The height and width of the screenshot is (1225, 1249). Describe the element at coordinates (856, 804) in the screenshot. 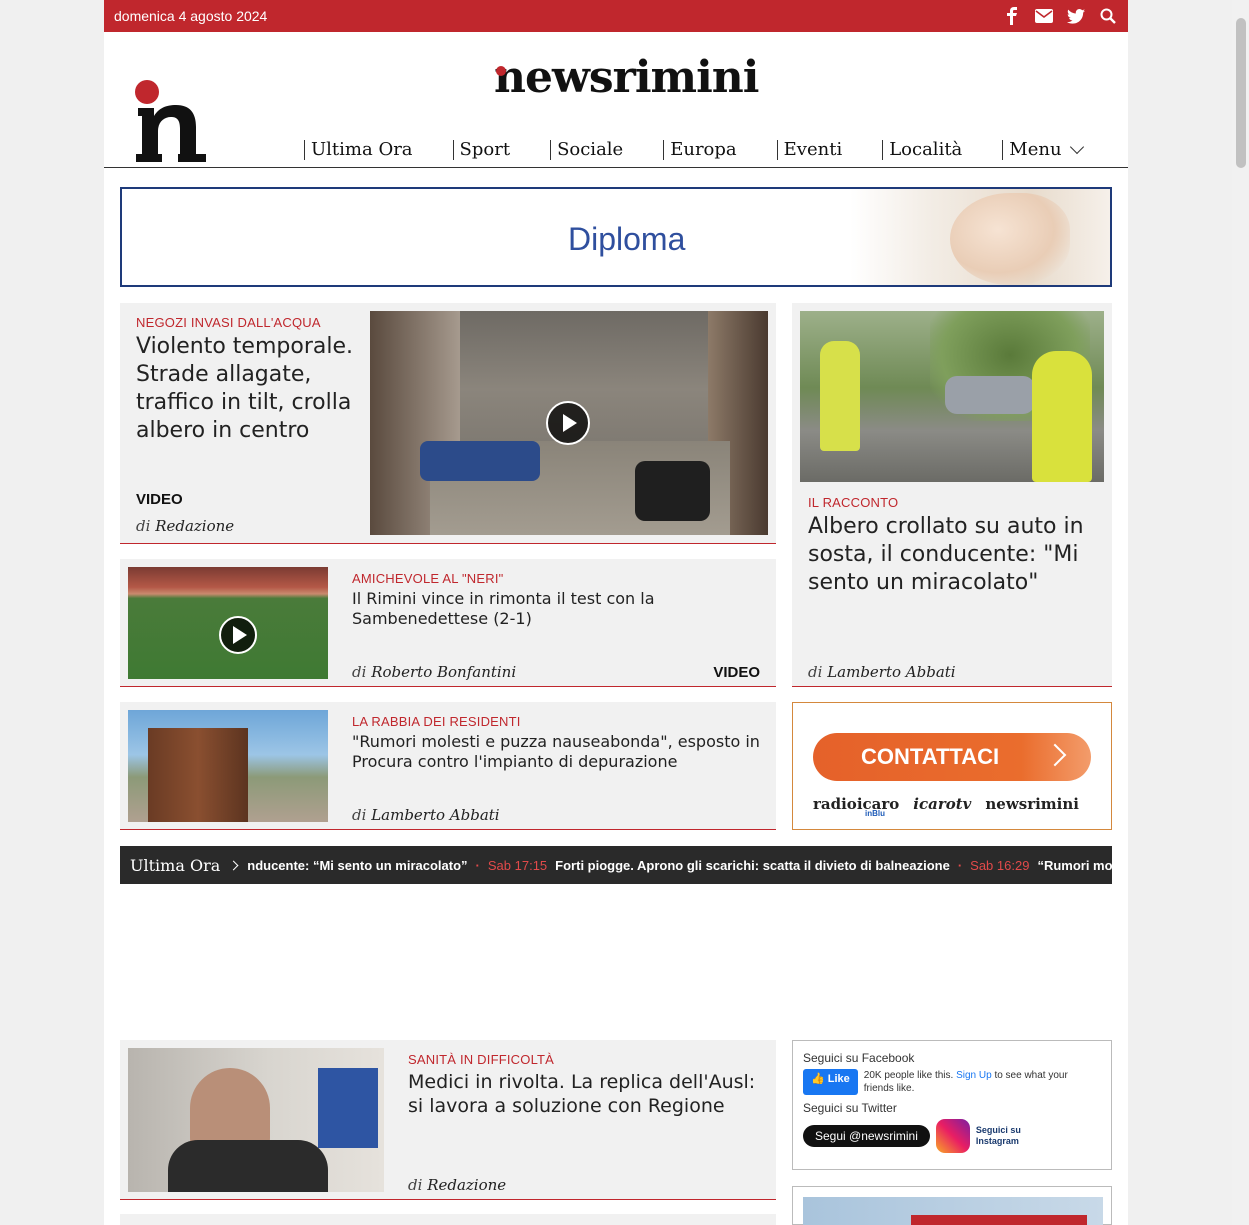

I see `brand-radioicaro: radioicaro` at that location.